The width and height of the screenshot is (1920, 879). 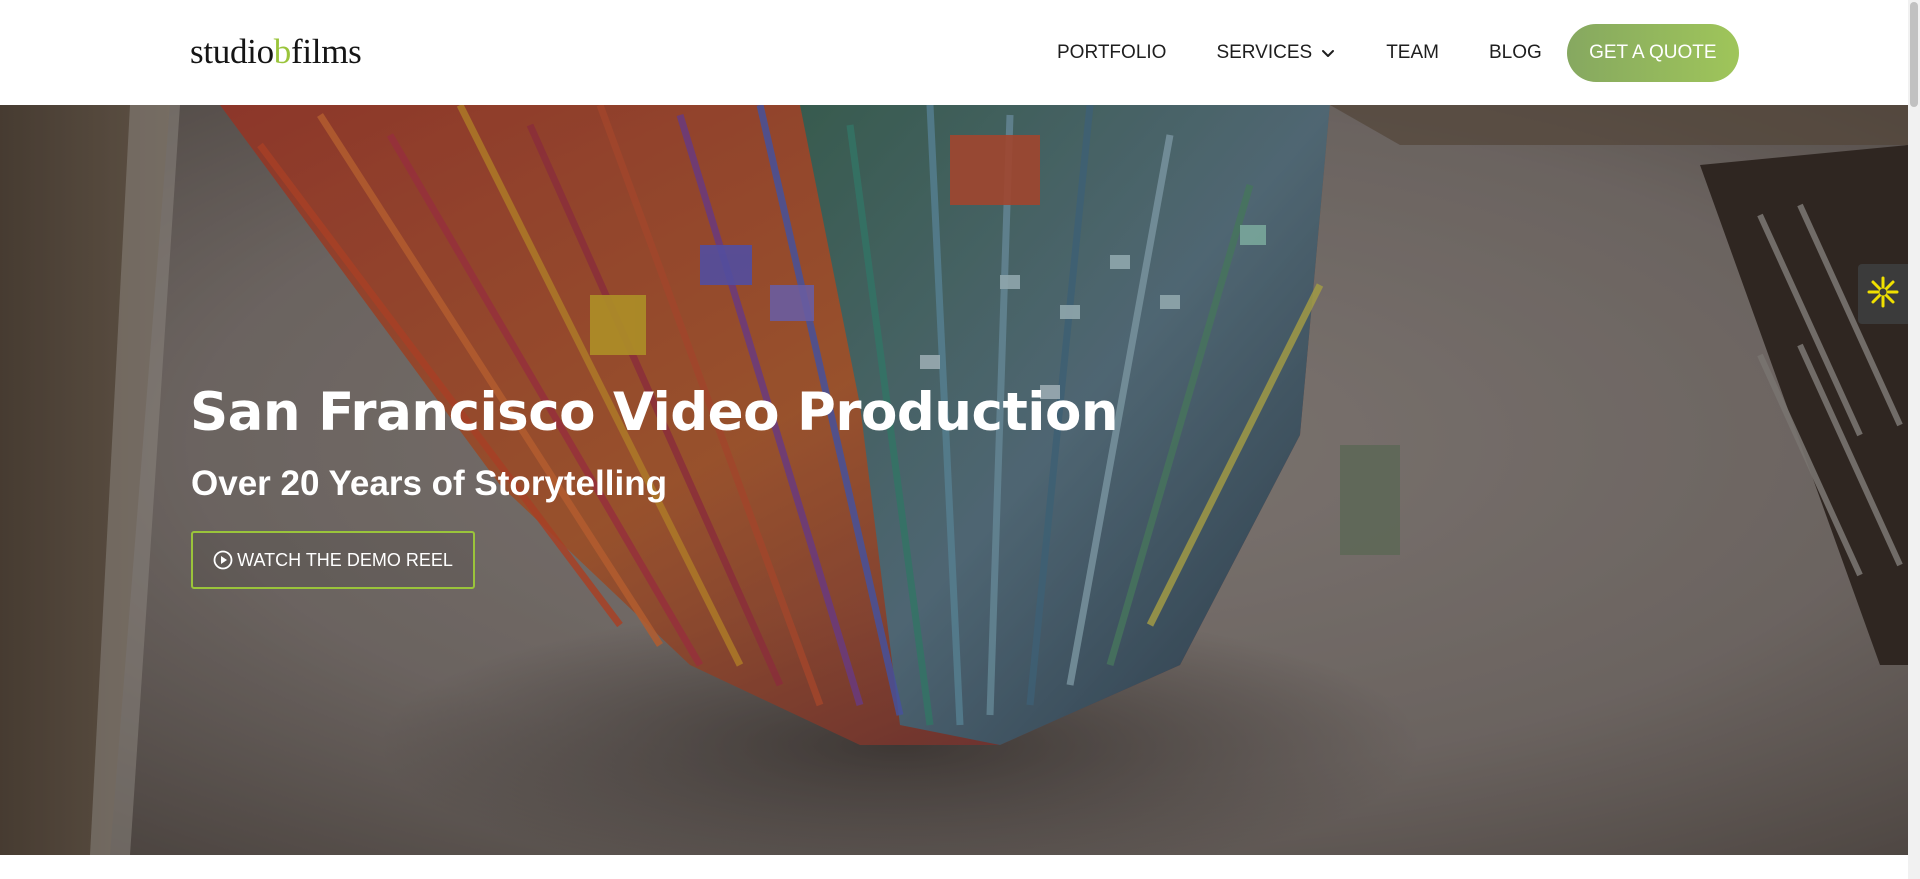 I want to click on get-a-quote-label: GET A QUOTE, so click(x=1653, y=52).